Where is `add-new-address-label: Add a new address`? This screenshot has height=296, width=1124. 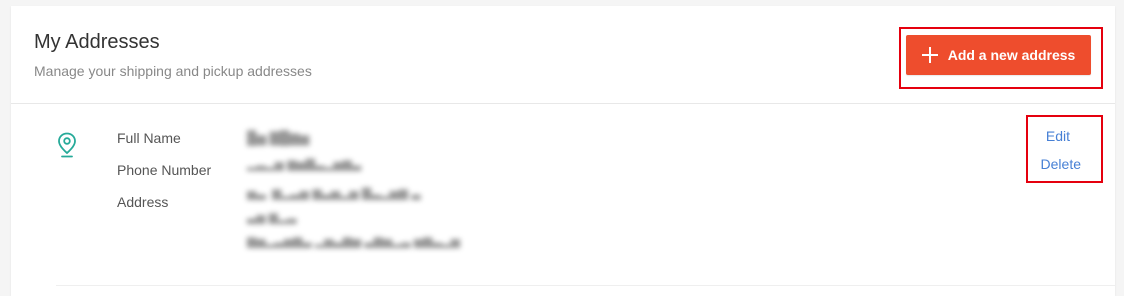 add-new-address-label: Add a new address is located at coordinates (1011, 55).